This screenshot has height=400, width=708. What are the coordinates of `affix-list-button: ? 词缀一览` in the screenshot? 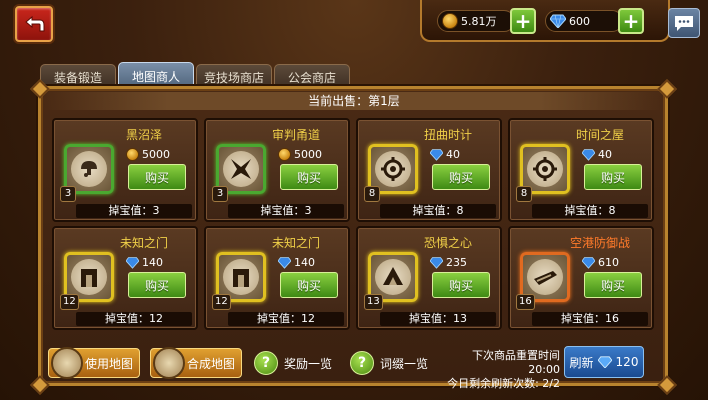 It's located at (390, 363).